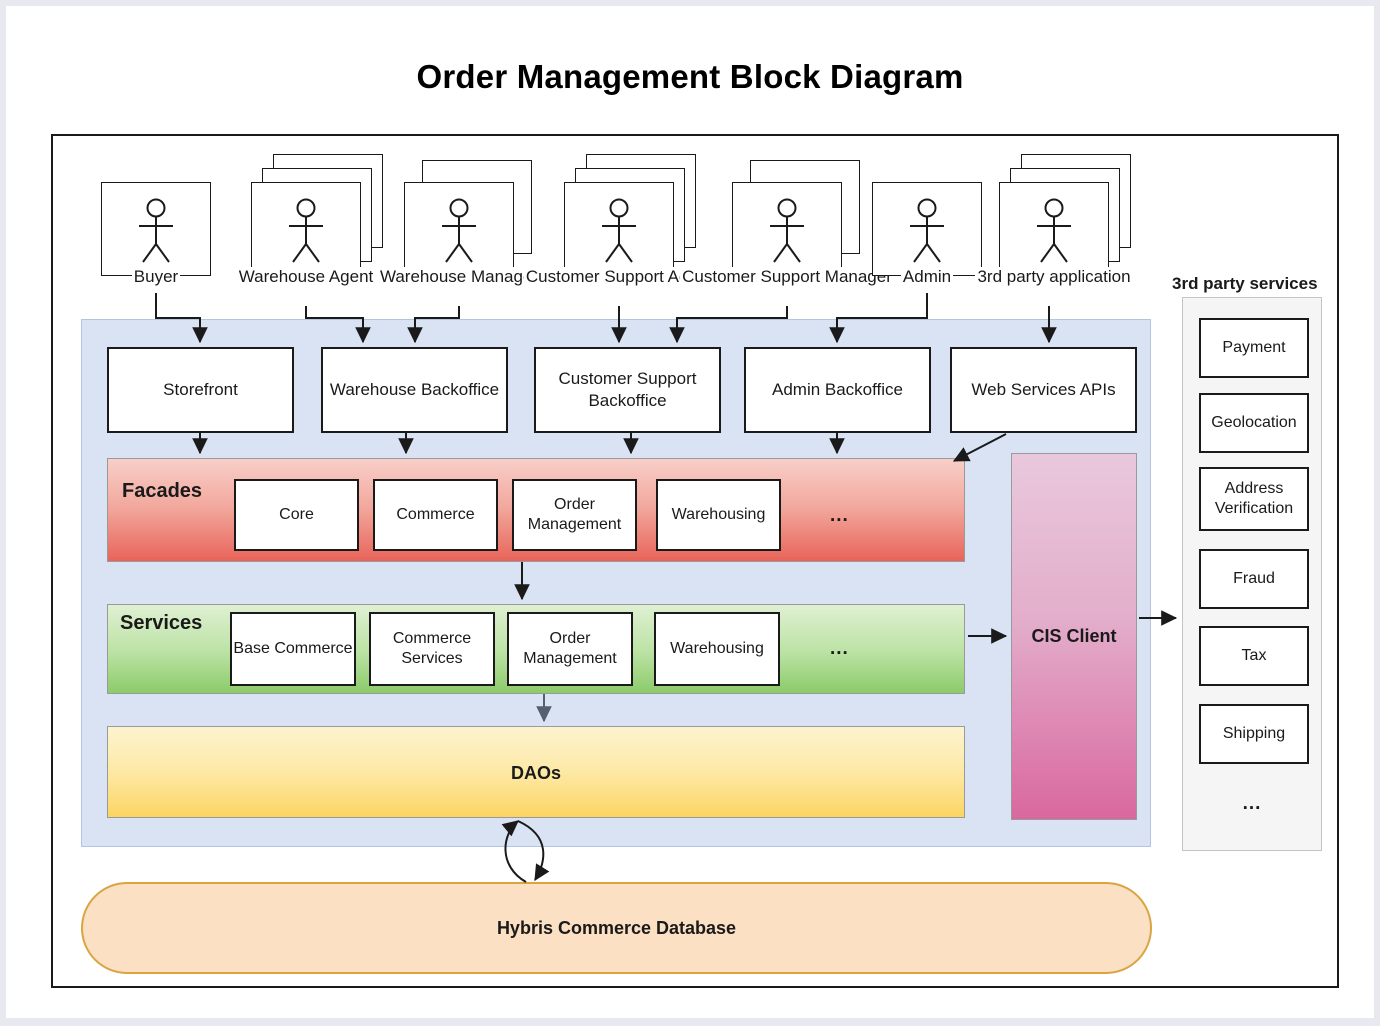 This screenshot has width=1380, height=1026. I want to click on actor-warehouse-agent: Warehouse Agent, so click(309, 220).